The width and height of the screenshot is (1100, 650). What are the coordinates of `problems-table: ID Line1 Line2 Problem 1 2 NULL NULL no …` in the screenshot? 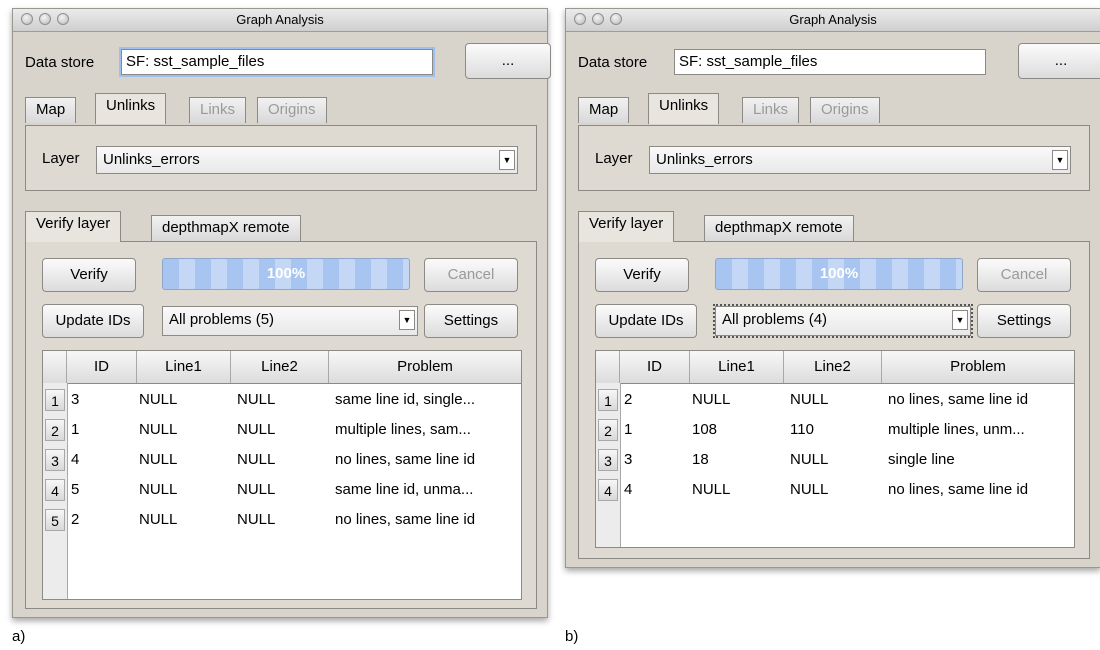 It's located at (835, 449).